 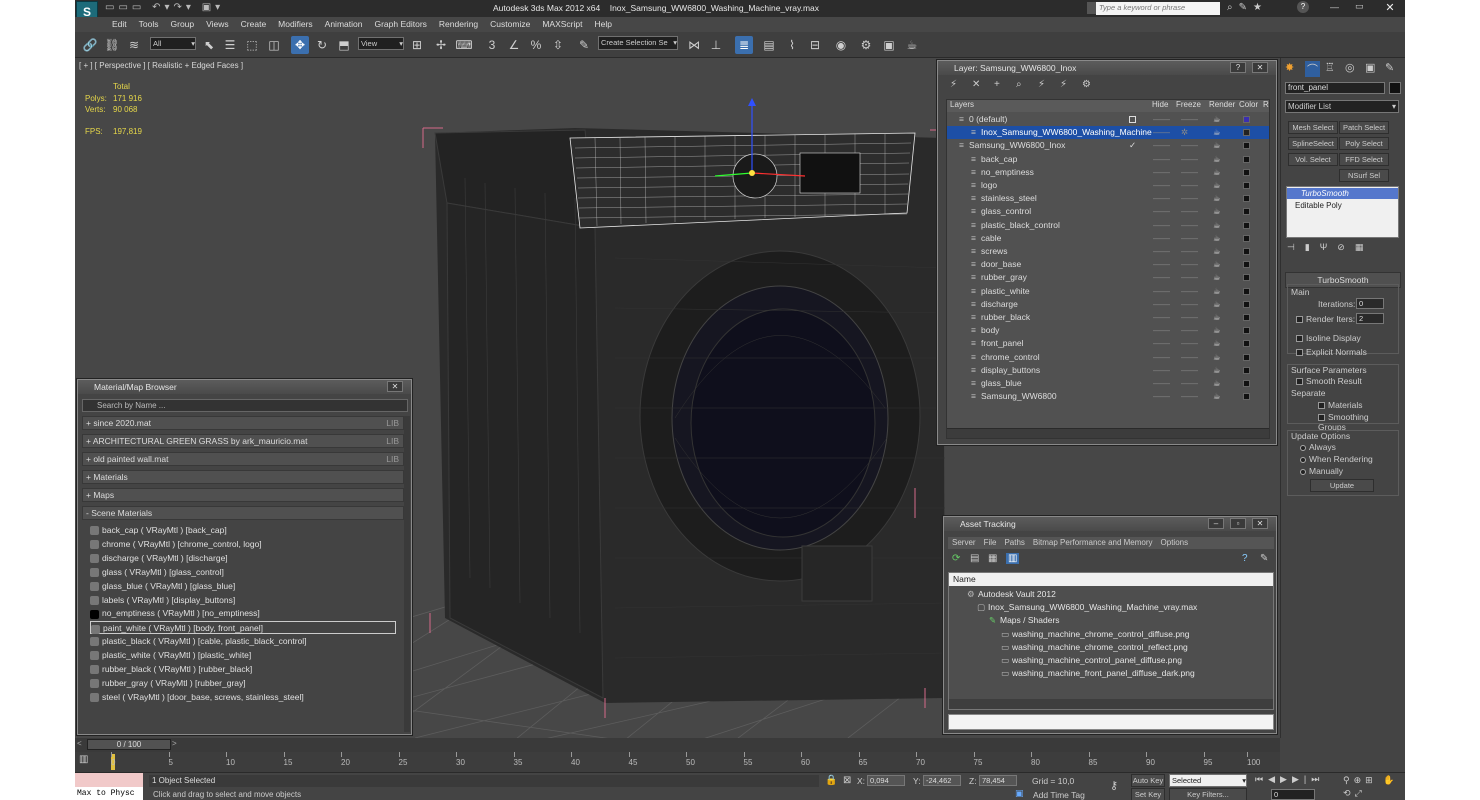 I want to click on menu-item-edit: Edit, so click(x=119, y=23).